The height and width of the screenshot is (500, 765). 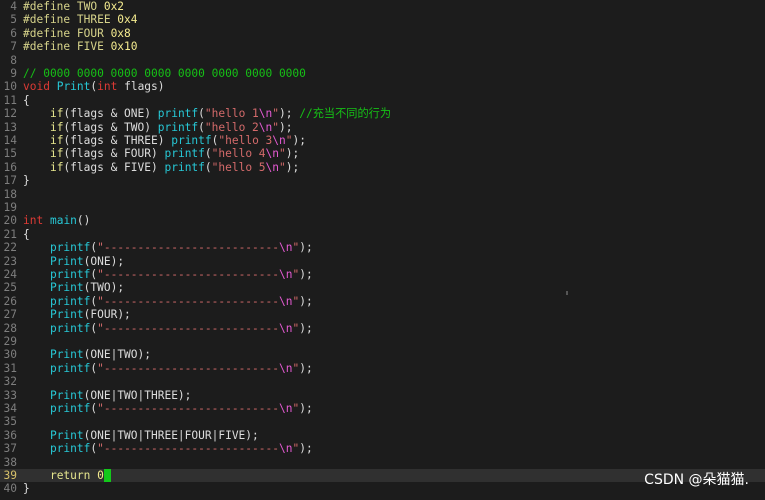 I want to click on line-number: 4, so click(x=13, y=6).